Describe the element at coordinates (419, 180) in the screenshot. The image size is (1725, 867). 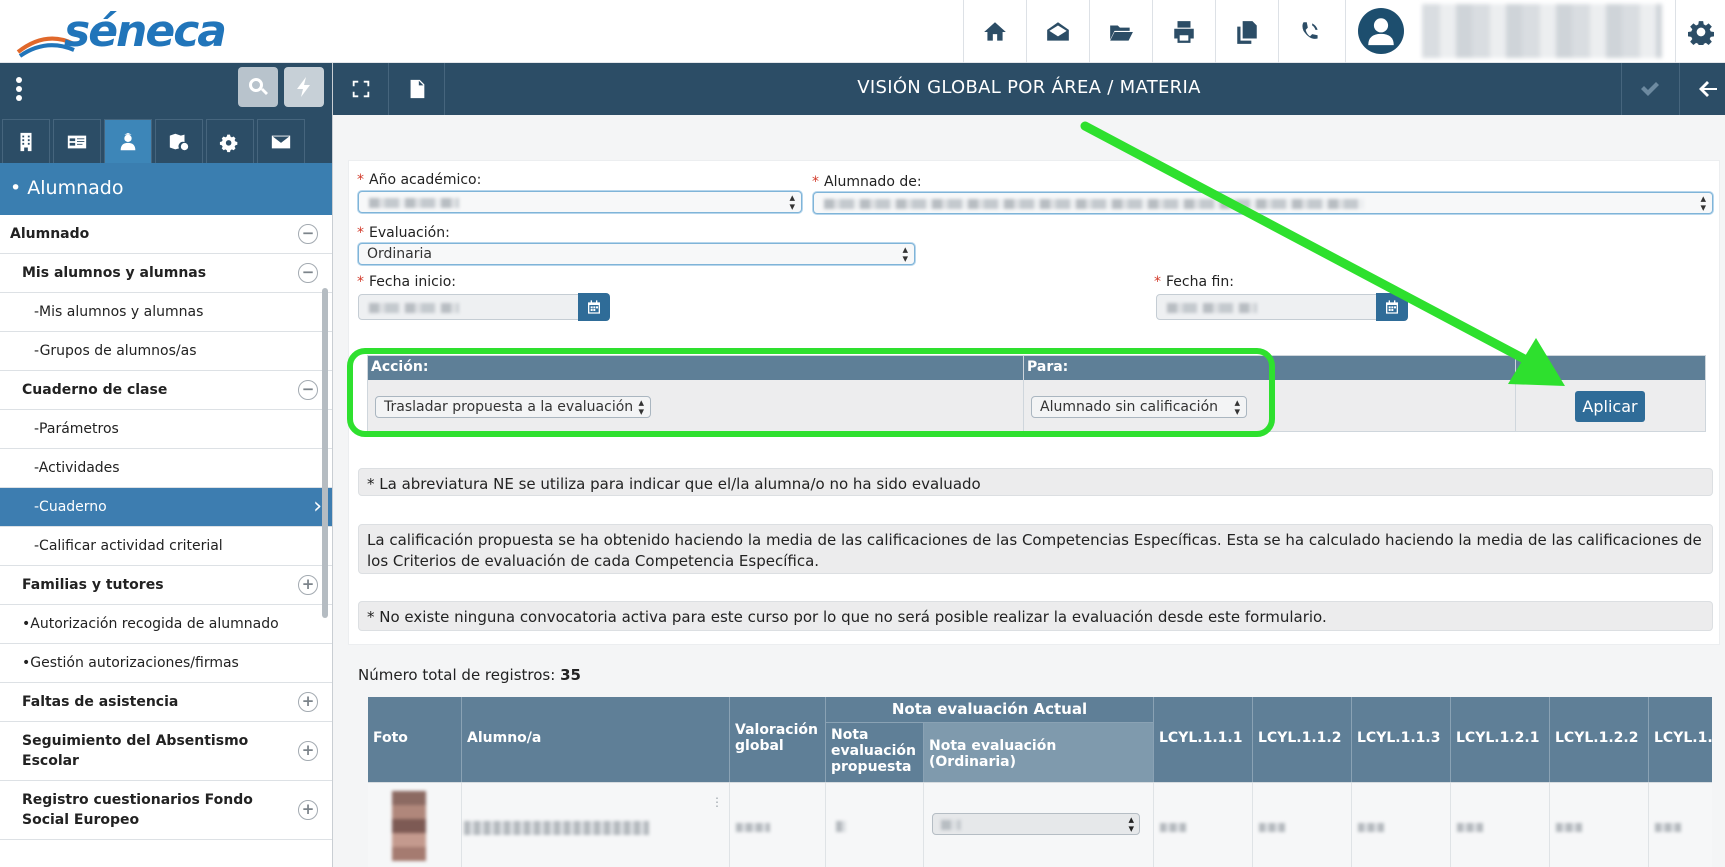
I see `anio-label: * Año académico:` at that location.